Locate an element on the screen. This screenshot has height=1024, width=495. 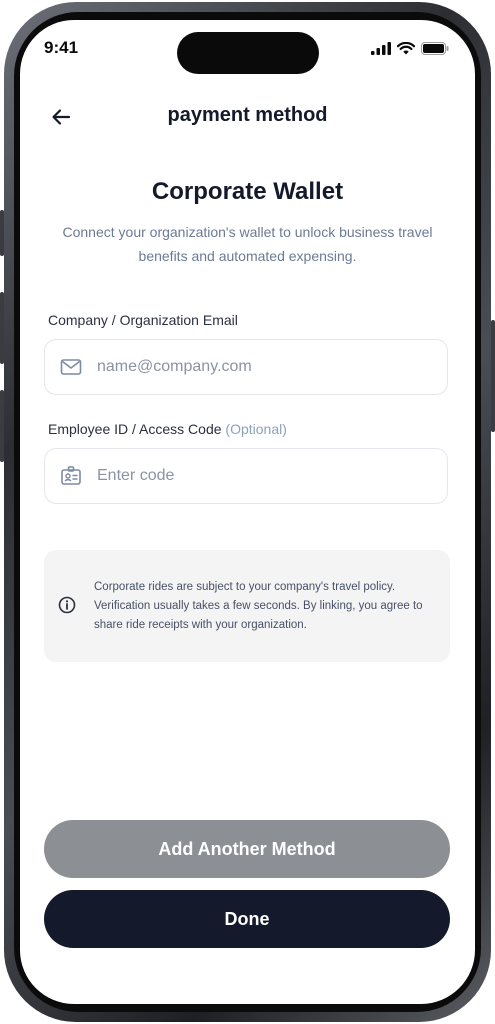
phone-power-button is located at coordinates (493, 376).